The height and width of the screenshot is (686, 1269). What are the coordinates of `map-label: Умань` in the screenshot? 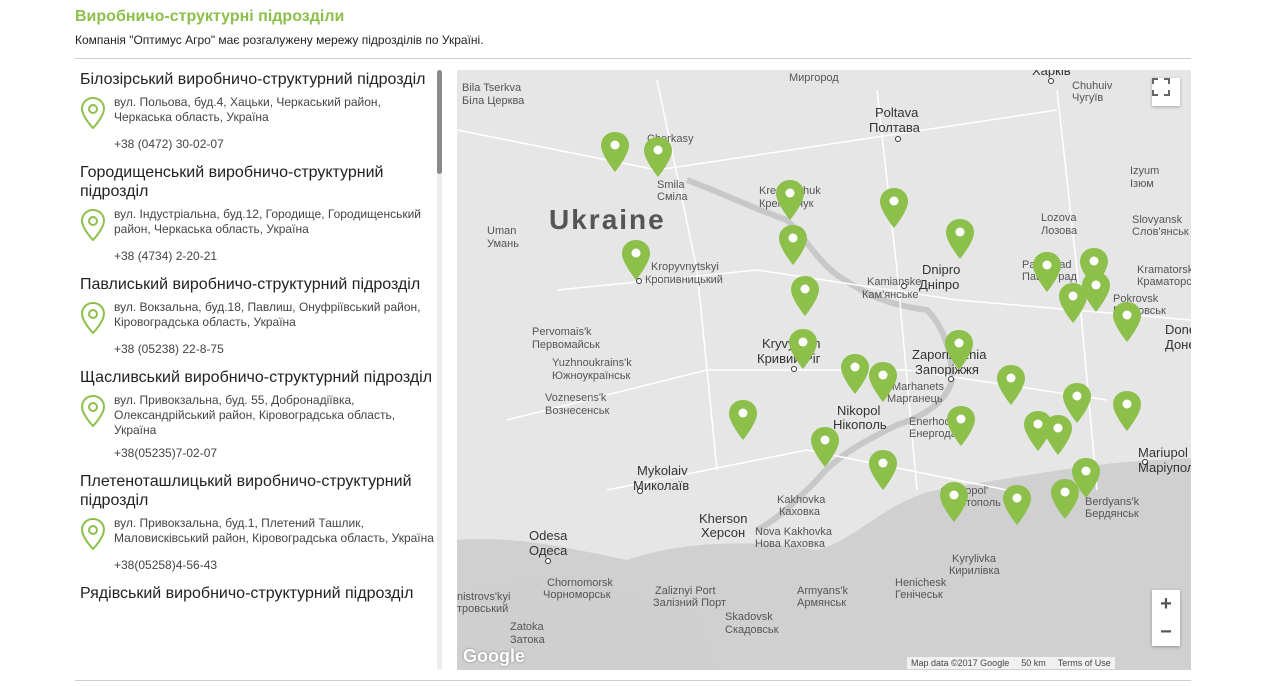 It's located at (503, 244).